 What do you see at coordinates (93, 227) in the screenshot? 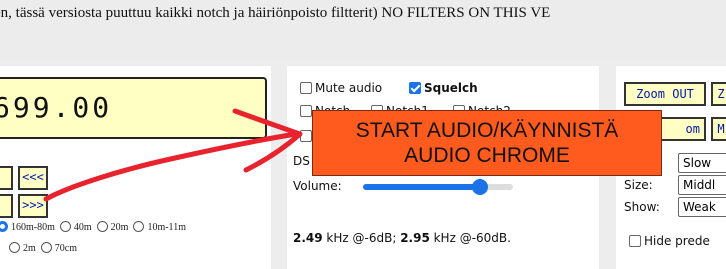
I see `band-row-1: 160m-80m 40m 20m 10m-11m` at bounding box center [93, 227].